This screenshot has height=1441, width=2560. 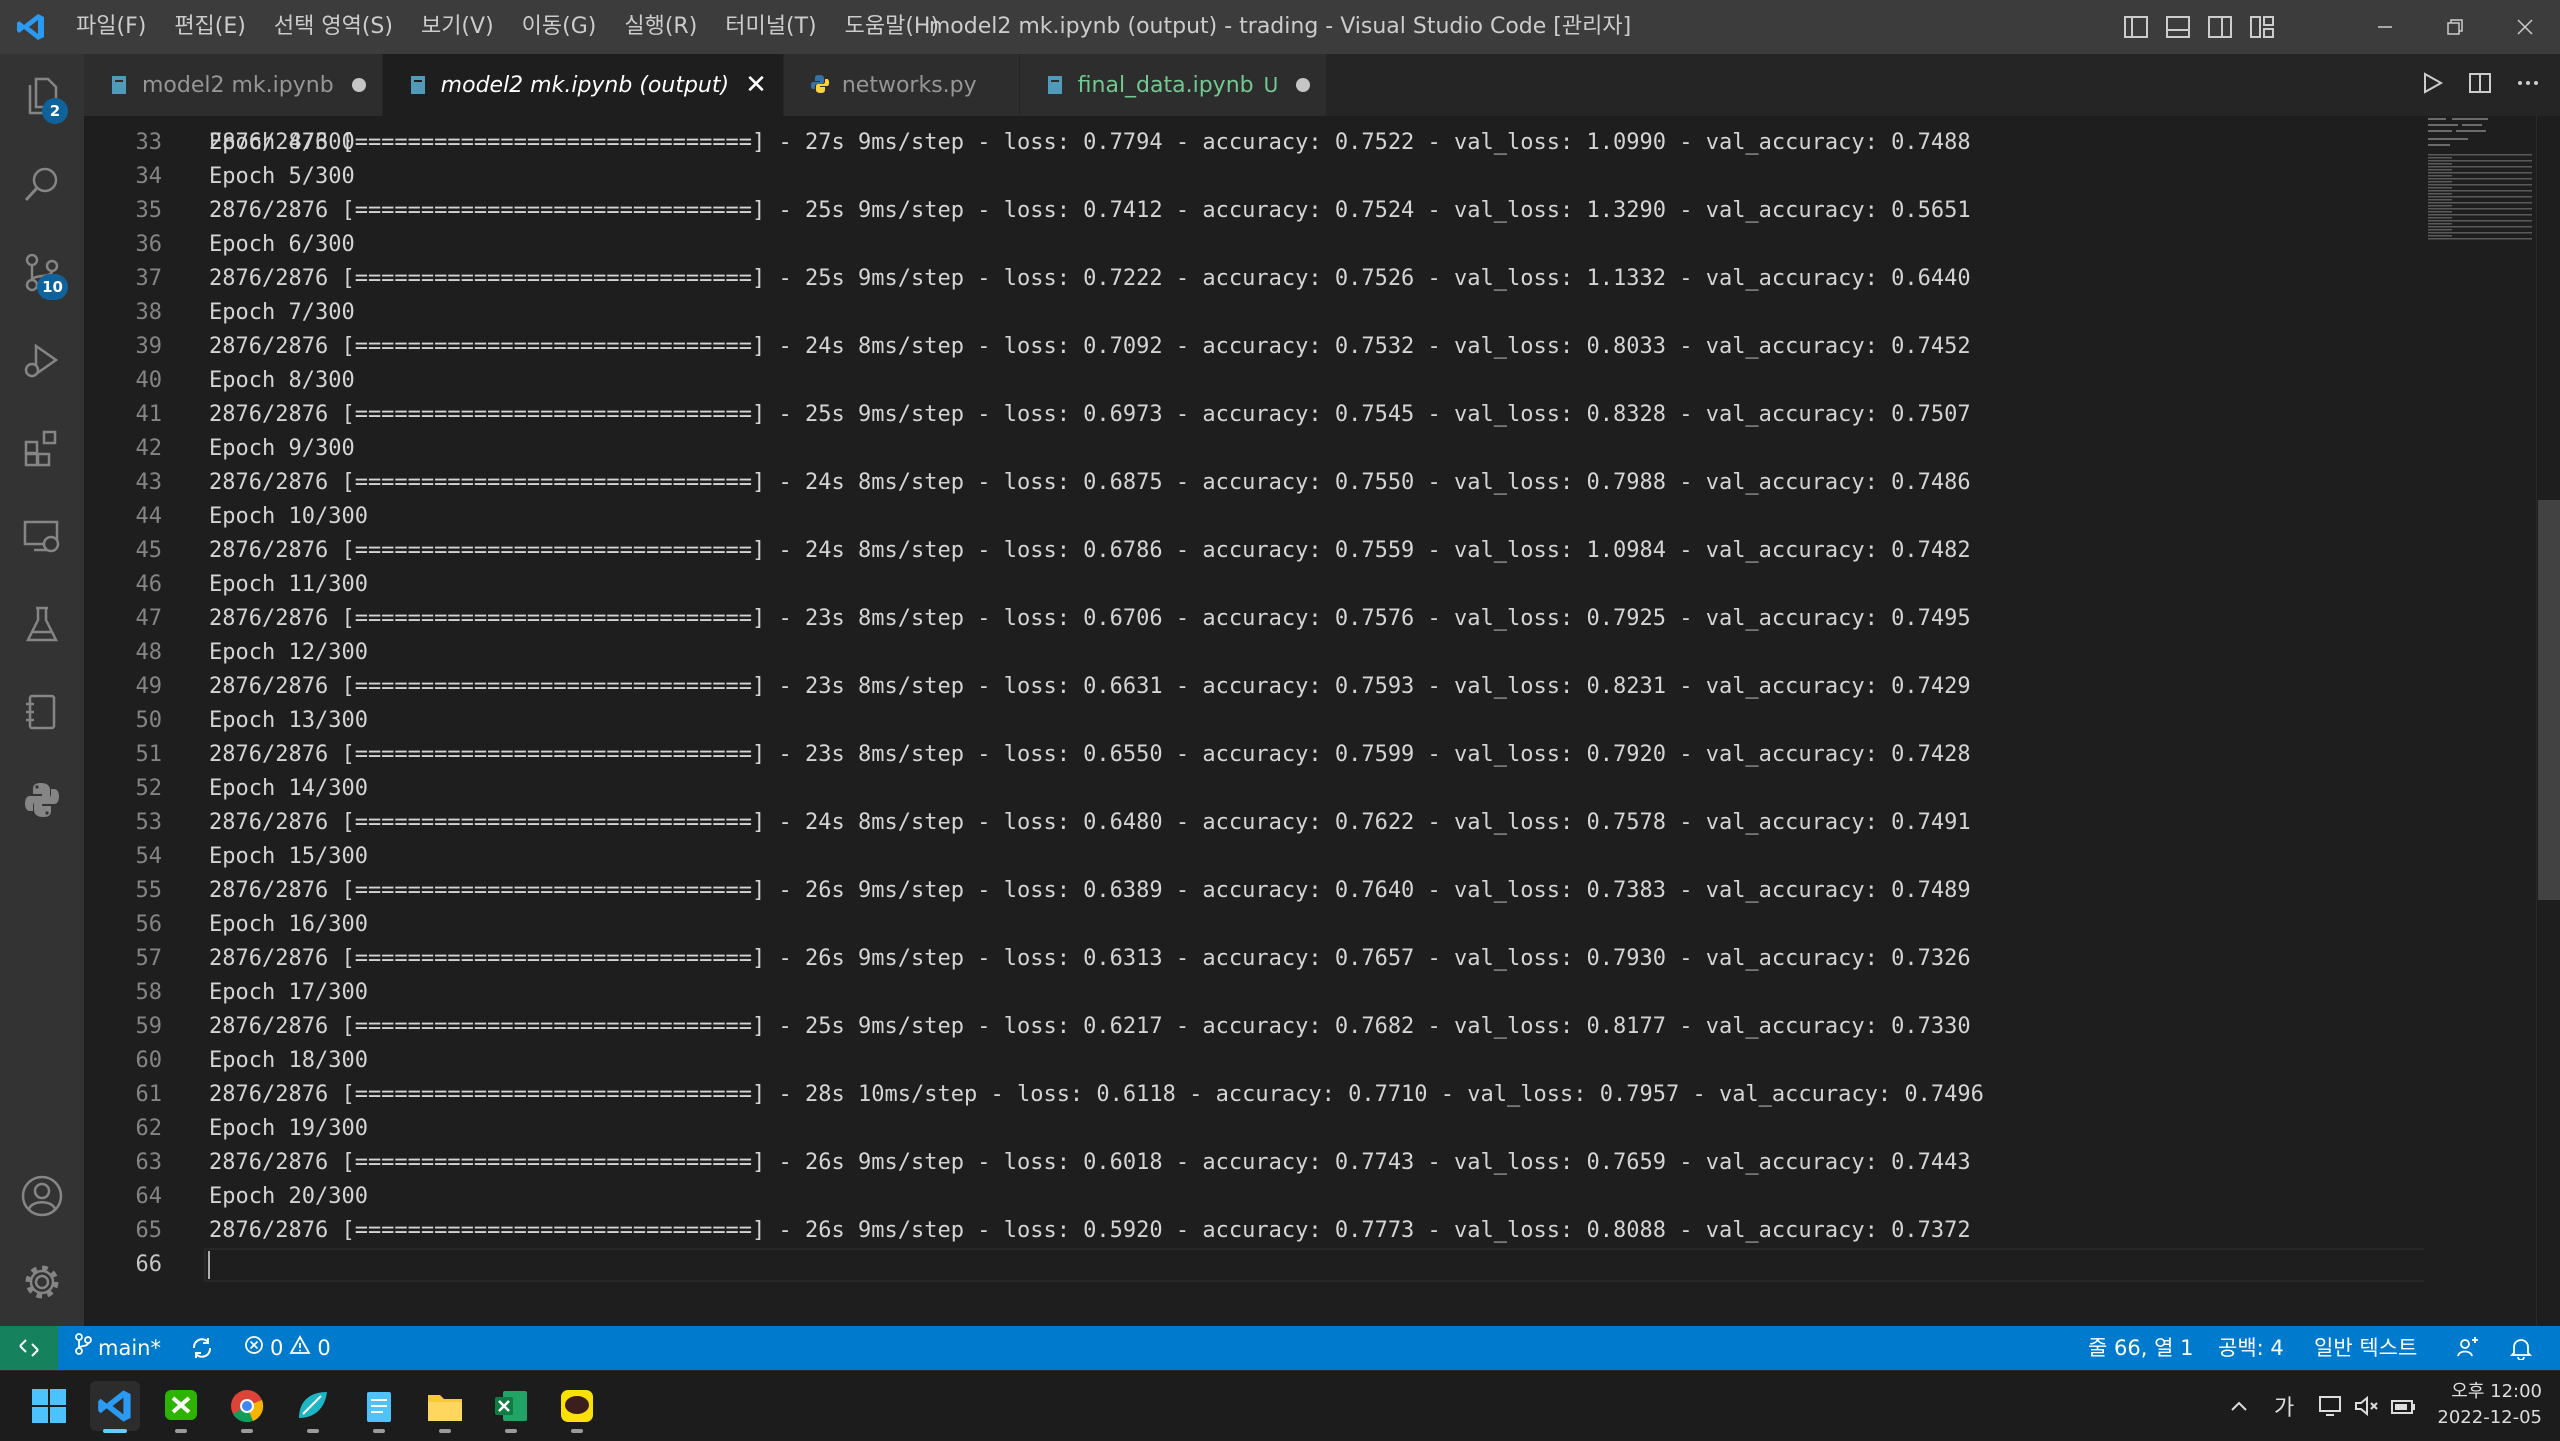 What do you see at coordinates (42, 800) in the screenshot?
I see `python-icon` at bounding box center [42, 800].